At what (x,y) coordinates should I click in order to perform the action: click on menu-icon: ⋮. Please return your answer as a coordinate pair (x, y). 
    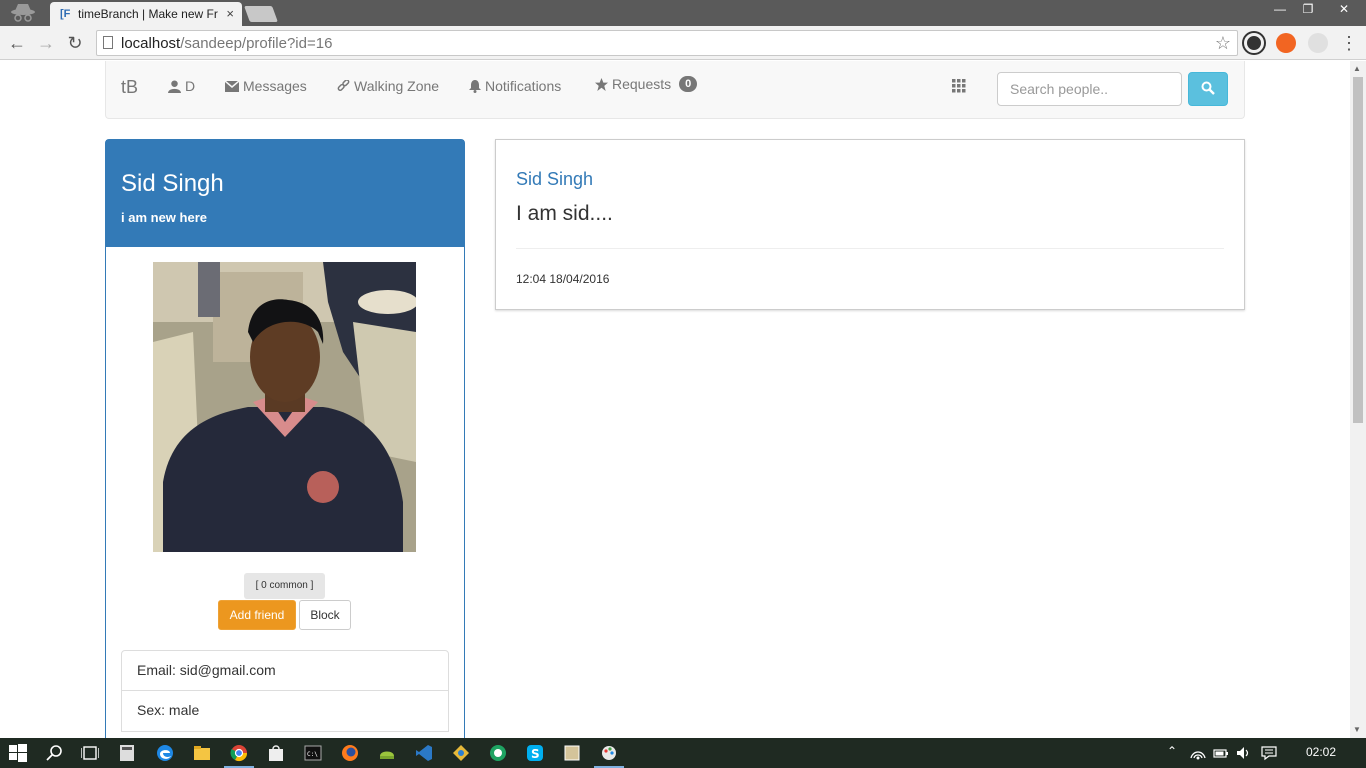
    Looking at the image, I should click on (1349, 43).